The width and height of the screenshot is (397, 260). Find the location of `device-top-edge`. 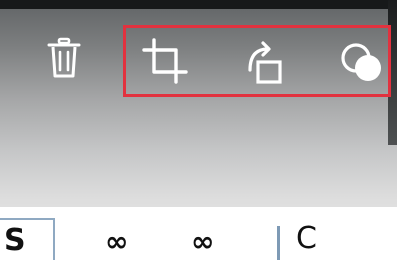

device-top-edge is located at coordinates (198, 4).